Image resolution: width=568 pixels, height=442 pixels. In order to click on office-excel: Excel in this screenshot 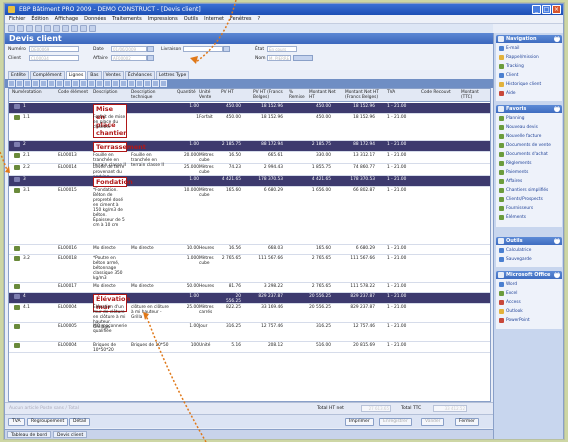, I will do `click(508, 293)`.